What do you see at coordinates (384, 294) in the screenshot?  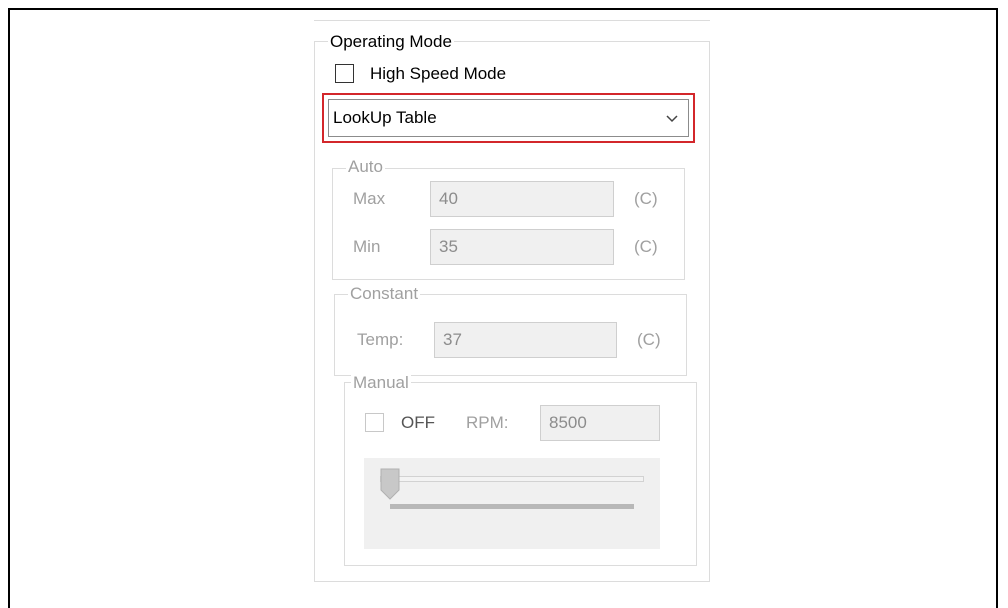 I see `constant-title: Constant` at bounding box center [384, 294].